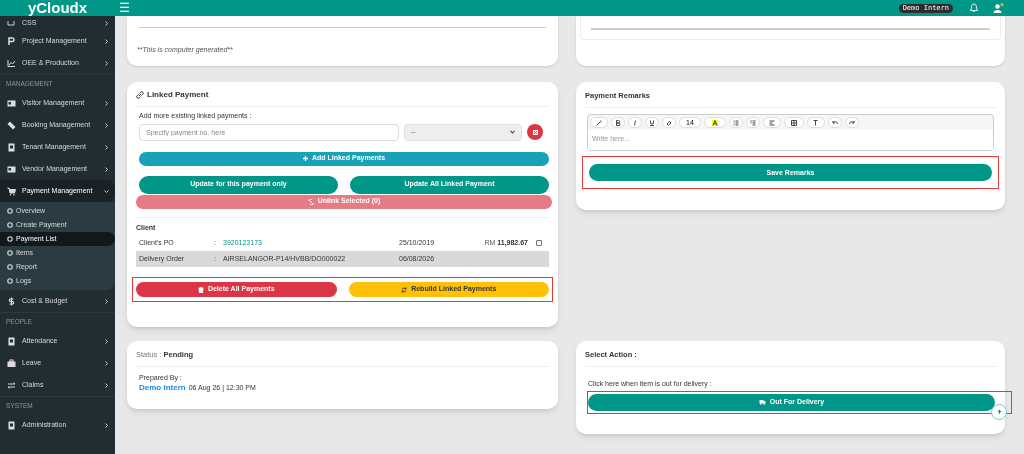 This screenshot has width=1024, height=454. Describe the element at coordinates (772, 122) in the screenshot. I see `align-left-icon` at that location.